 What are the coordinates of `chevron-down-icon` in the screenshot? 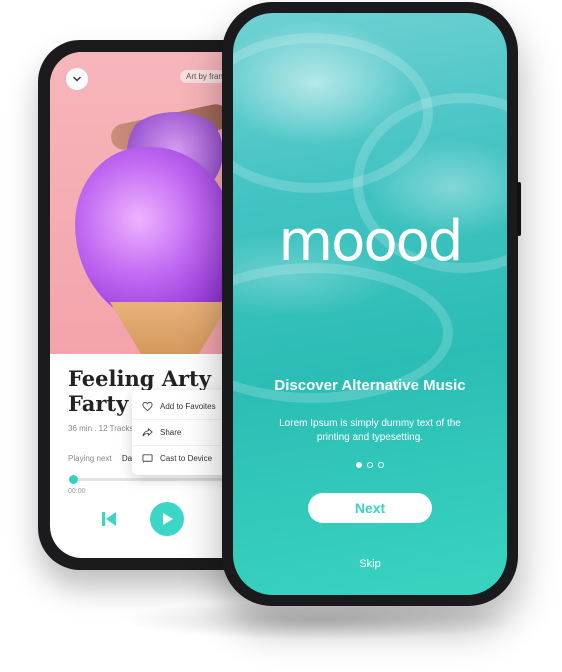 It's located at (77, 79).